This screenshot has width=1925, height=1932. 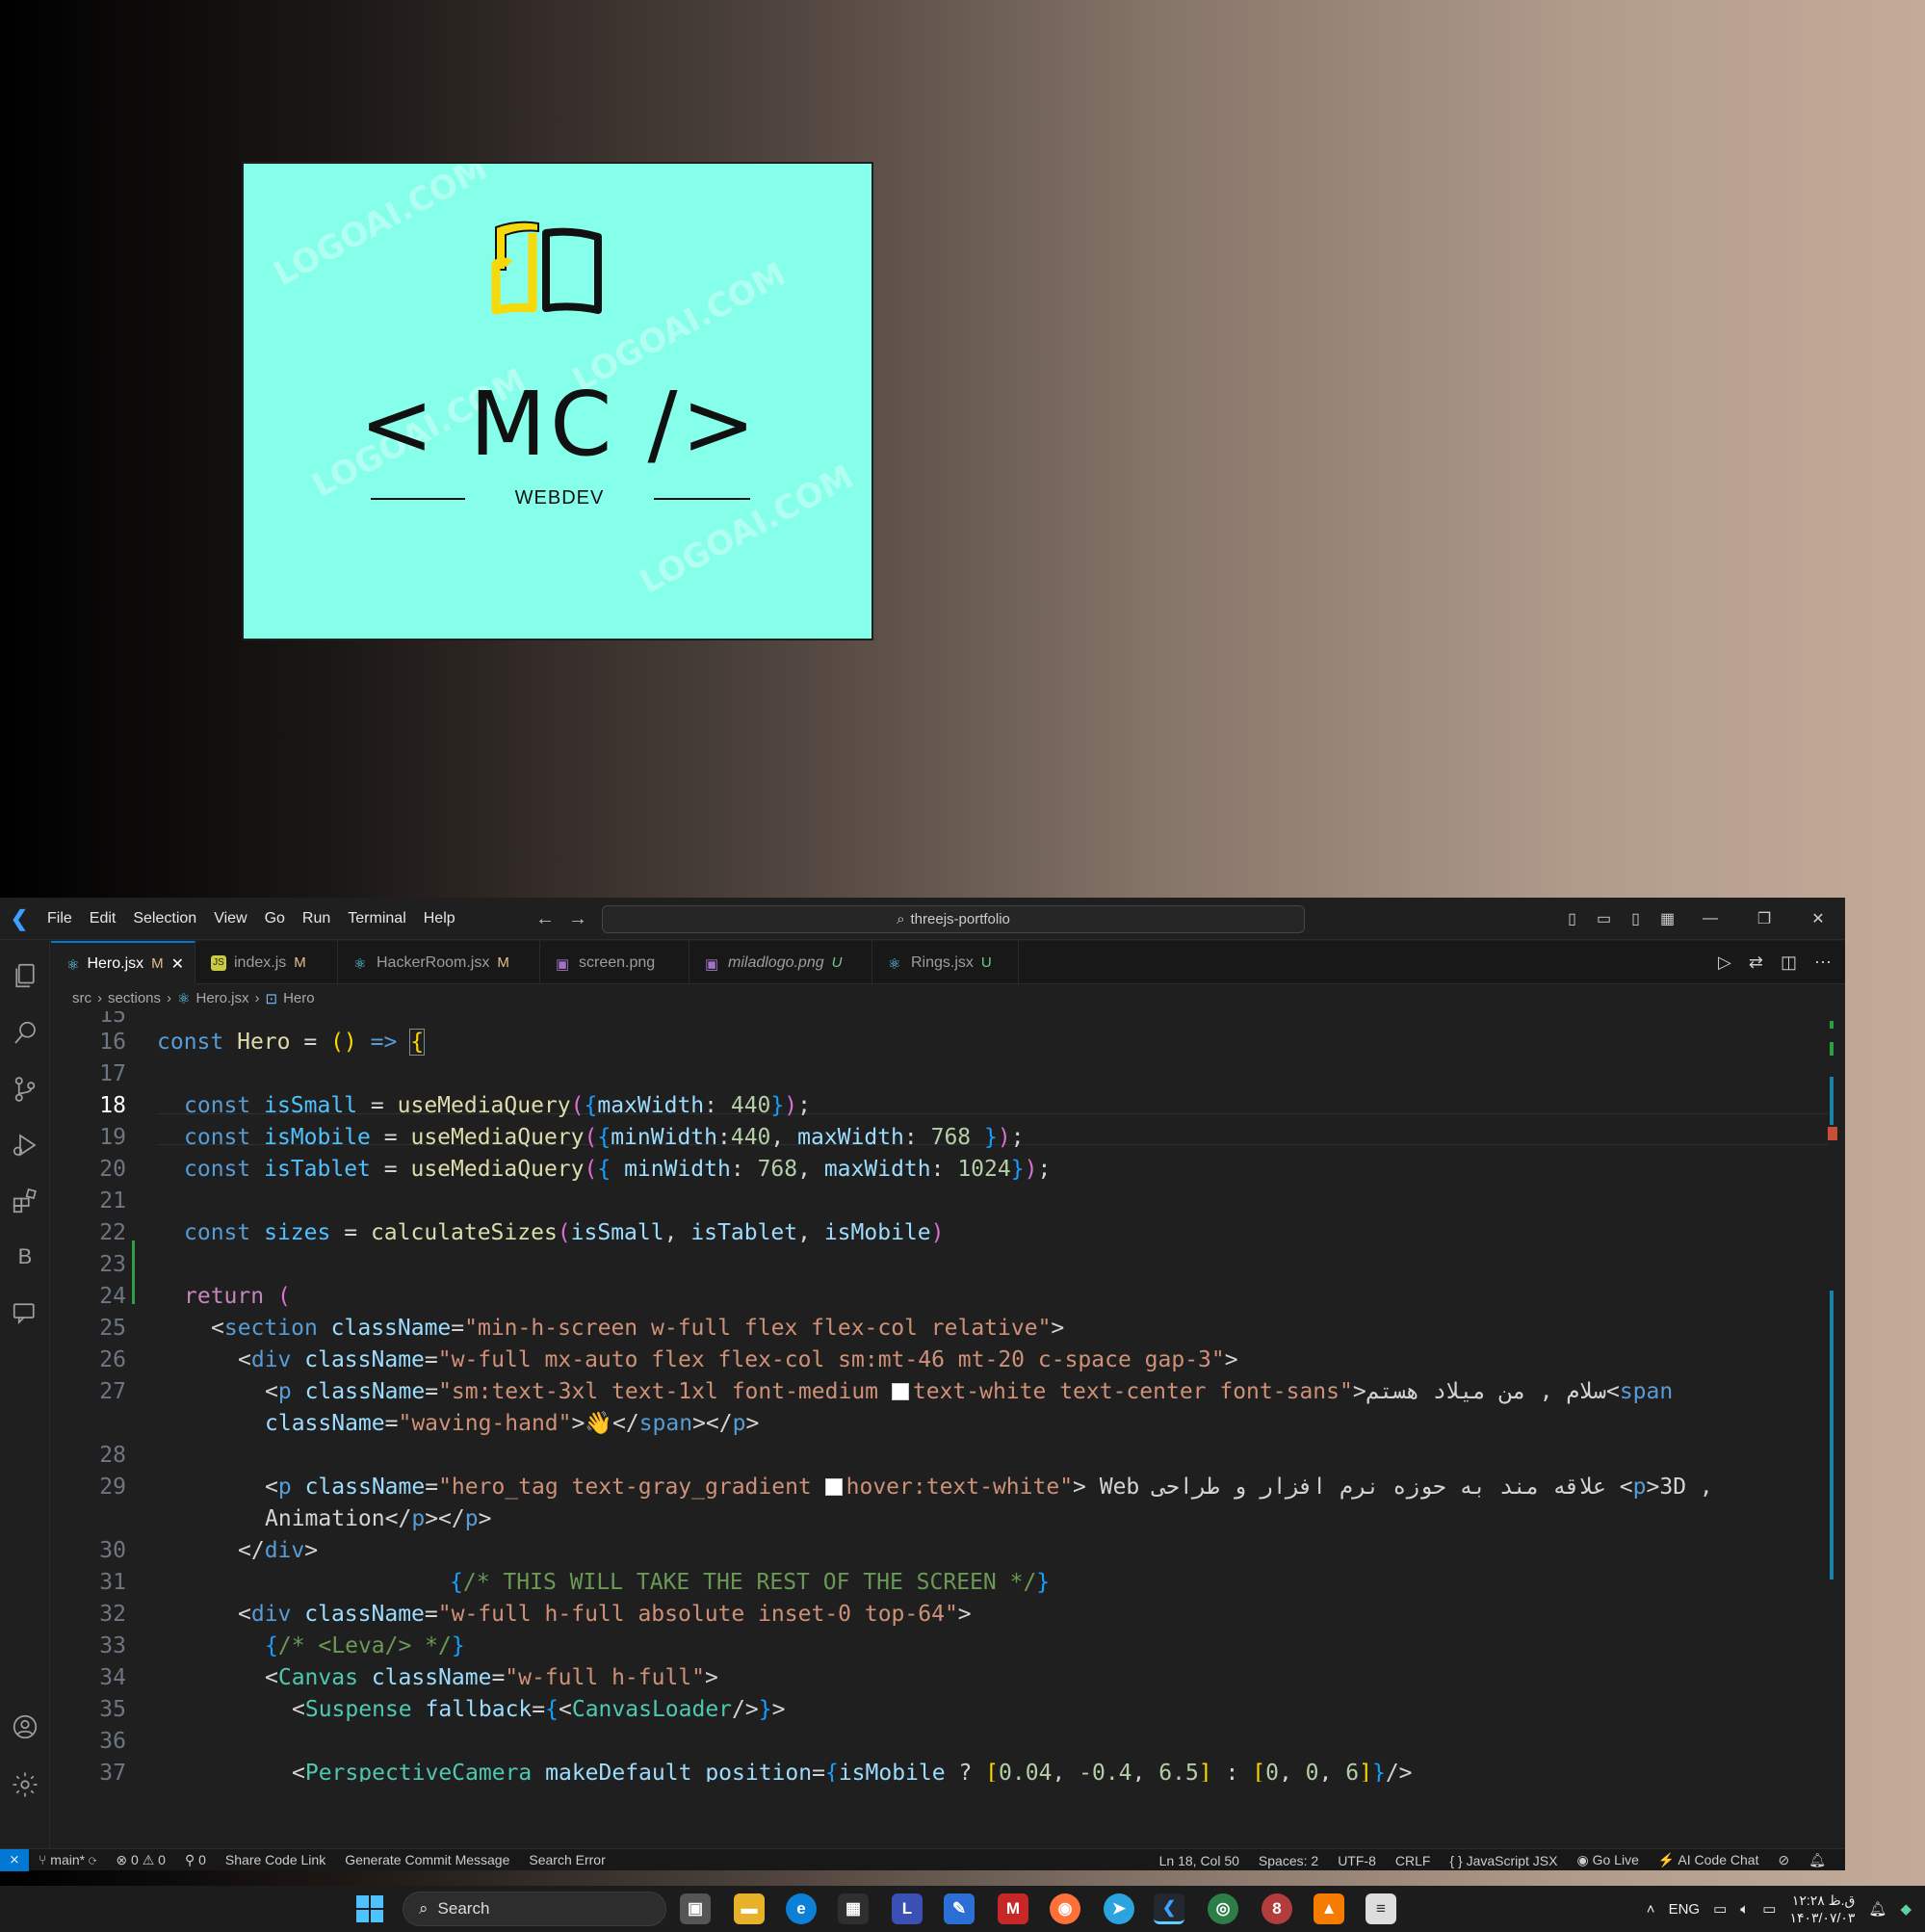 I want to click on tab-miladlogo-png: ▣ miladlogo.png U, so click(x=780, y=962).